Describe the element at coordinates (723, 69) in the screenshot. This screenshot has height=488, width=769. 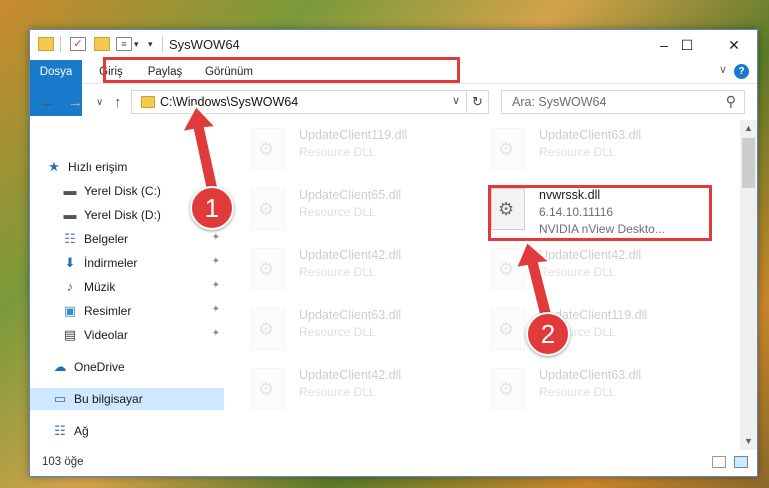
I see `ribbon-collapse-icon: ∨` at that location.